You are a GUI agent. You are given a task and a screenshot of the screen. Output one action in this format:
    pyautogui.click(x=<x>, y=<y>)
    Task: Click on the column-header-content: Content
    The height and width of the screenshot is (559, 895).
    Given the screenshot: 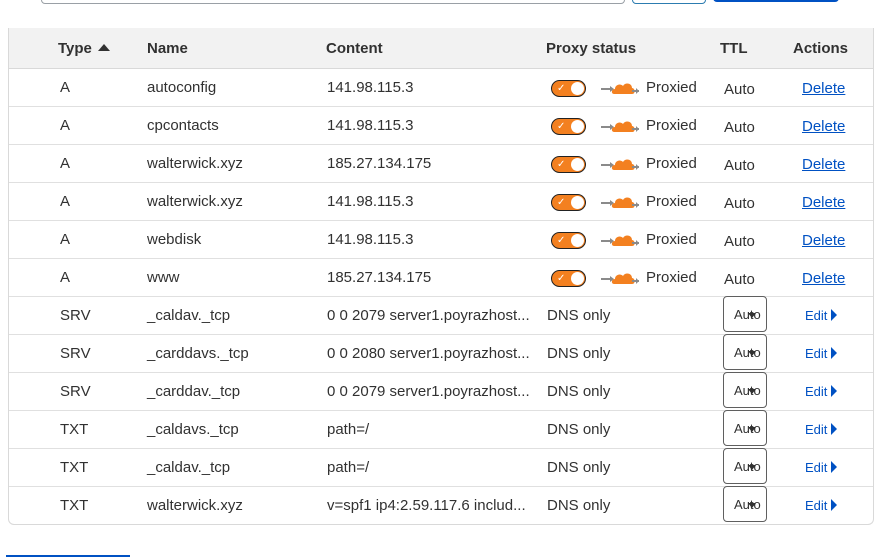 What is the action you would take?
    pyautogui.click(x=354, y=48)
    